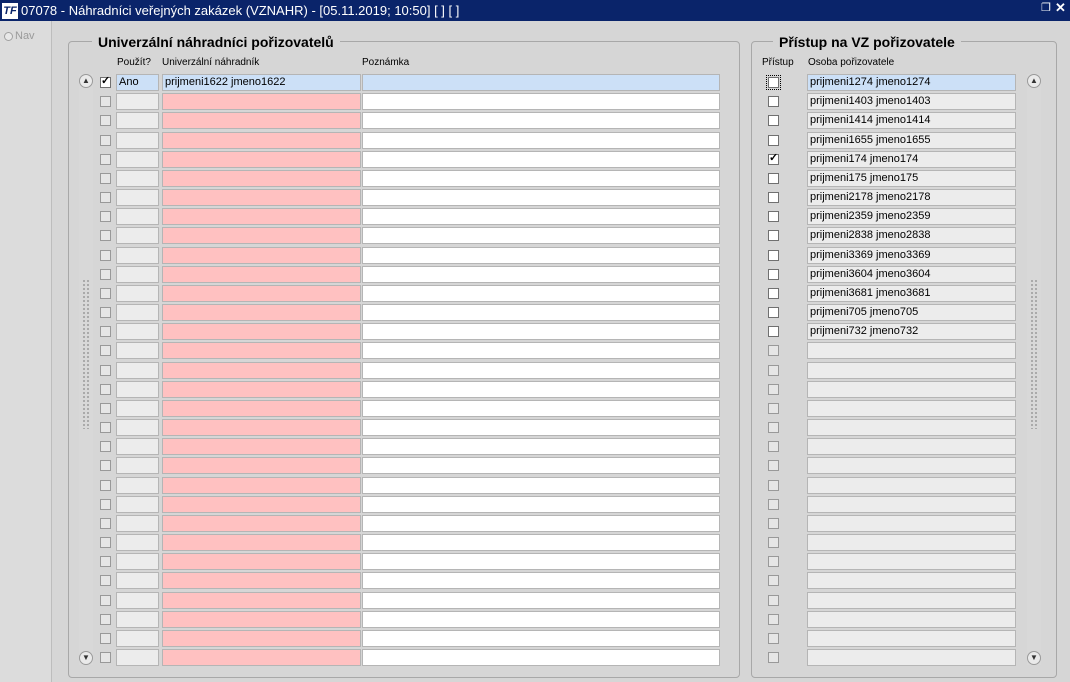 Image resolution: width=1070 pixels, height=682 pixels. Describe the element at coordinates (1061, 8) in the screenshot. I see `close-window-icon: ✕` at that location.